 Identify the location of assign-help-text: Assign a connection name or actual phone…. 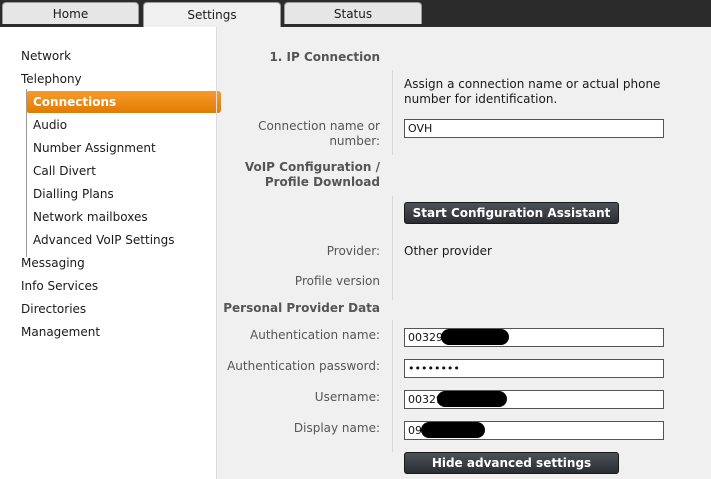
(532, 91).